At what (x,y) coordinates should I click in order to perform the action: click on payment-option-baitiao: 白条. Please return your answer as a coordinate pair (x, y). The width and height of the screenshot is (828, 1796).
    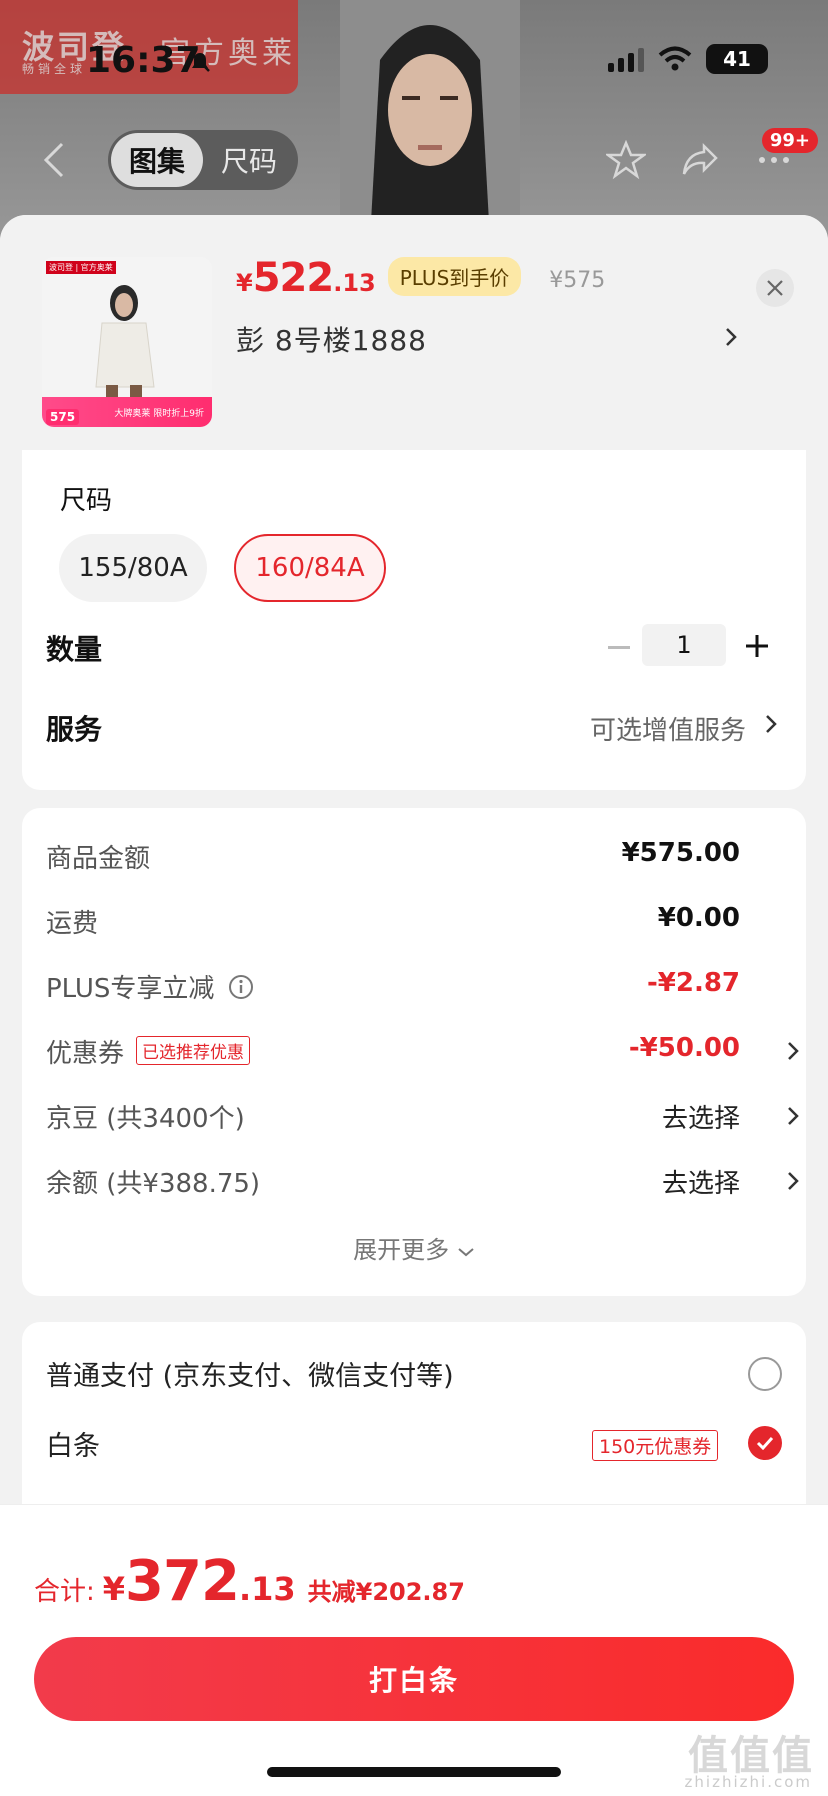
    Looking at the image, I should click on (73, 1443).